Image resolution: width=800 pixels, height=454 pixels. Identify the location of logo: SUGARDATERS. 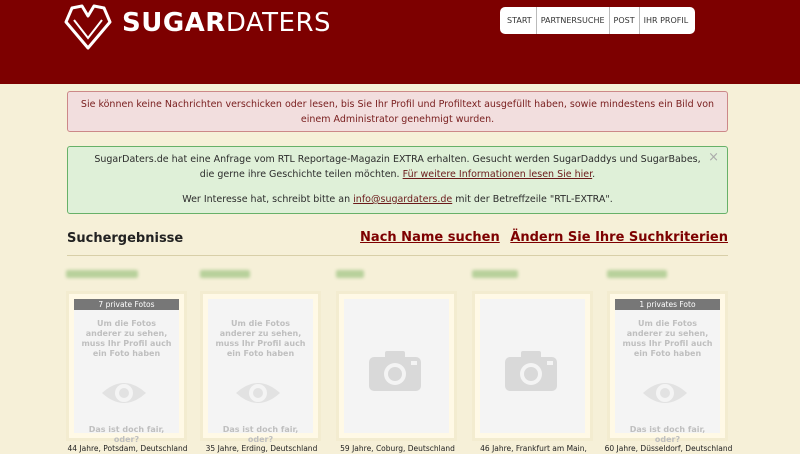
(196, 26).